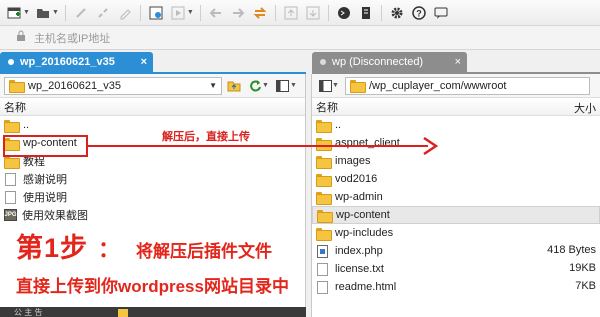 Image resolution: width=600 pixels, height=317 pixels. What do you see at coordinates (52, 248) in the screenshot?
I see `step-label: 第1步` at bounding box center [52, 248].